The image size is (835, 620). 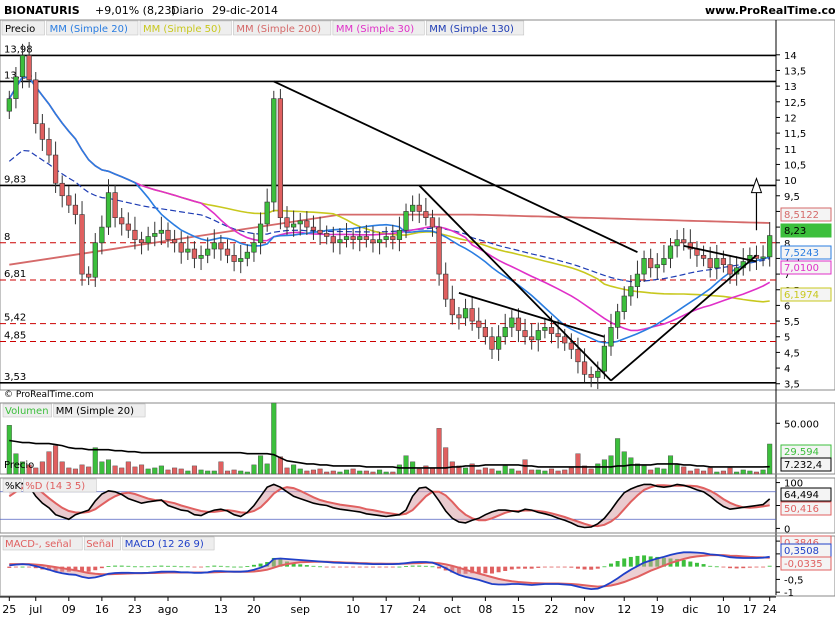 I want to click on macd-value-tag-text: -0,0335, so click(x=803, y=564).